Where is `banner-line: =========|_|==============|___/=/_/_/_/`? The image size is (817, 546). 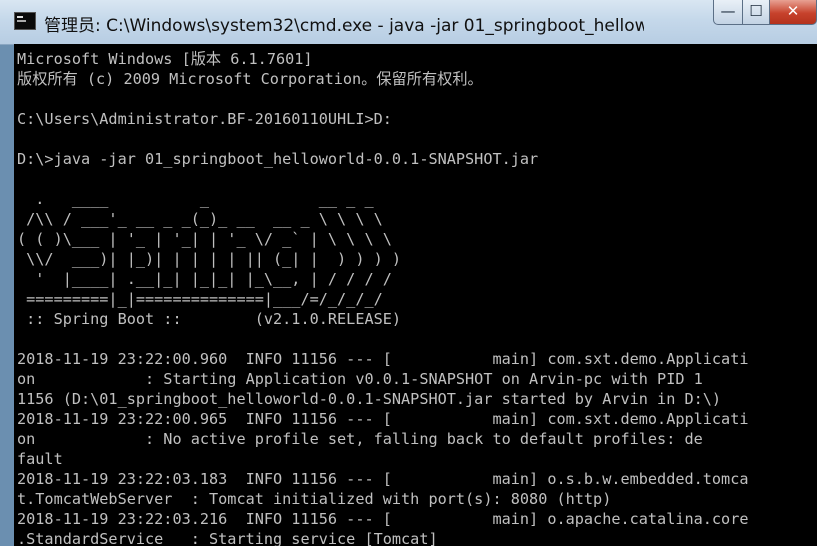
banner-line: =========|_|==============|___/=/_/_/_/ is located at coordinates (200, 299).